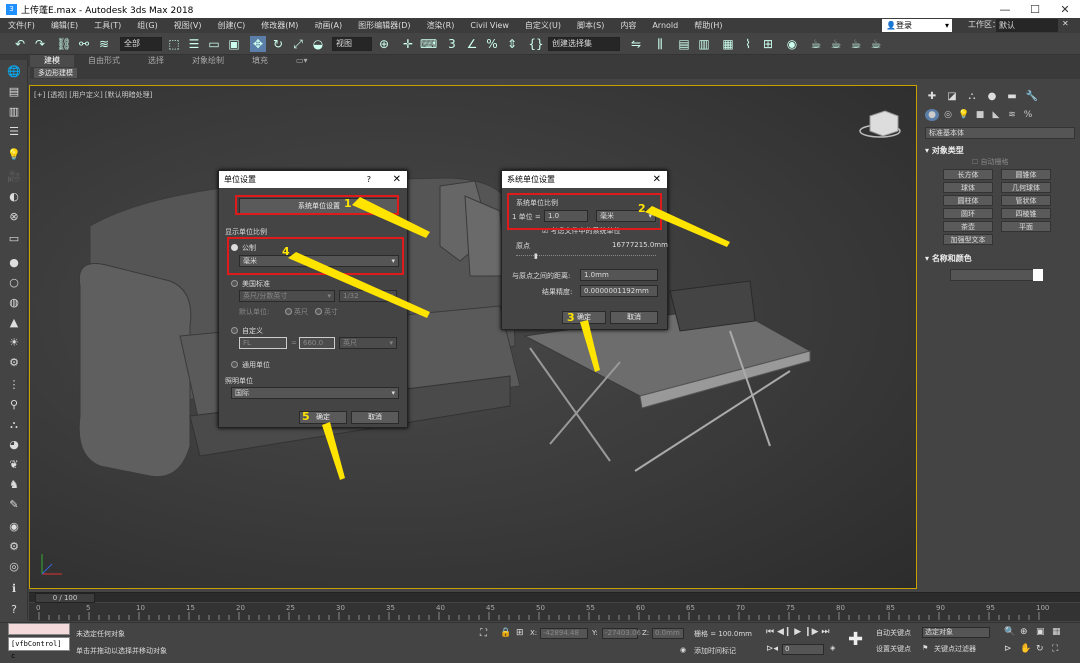  I want to click on rendered-frame-icon: ☕, so click(836, 44).